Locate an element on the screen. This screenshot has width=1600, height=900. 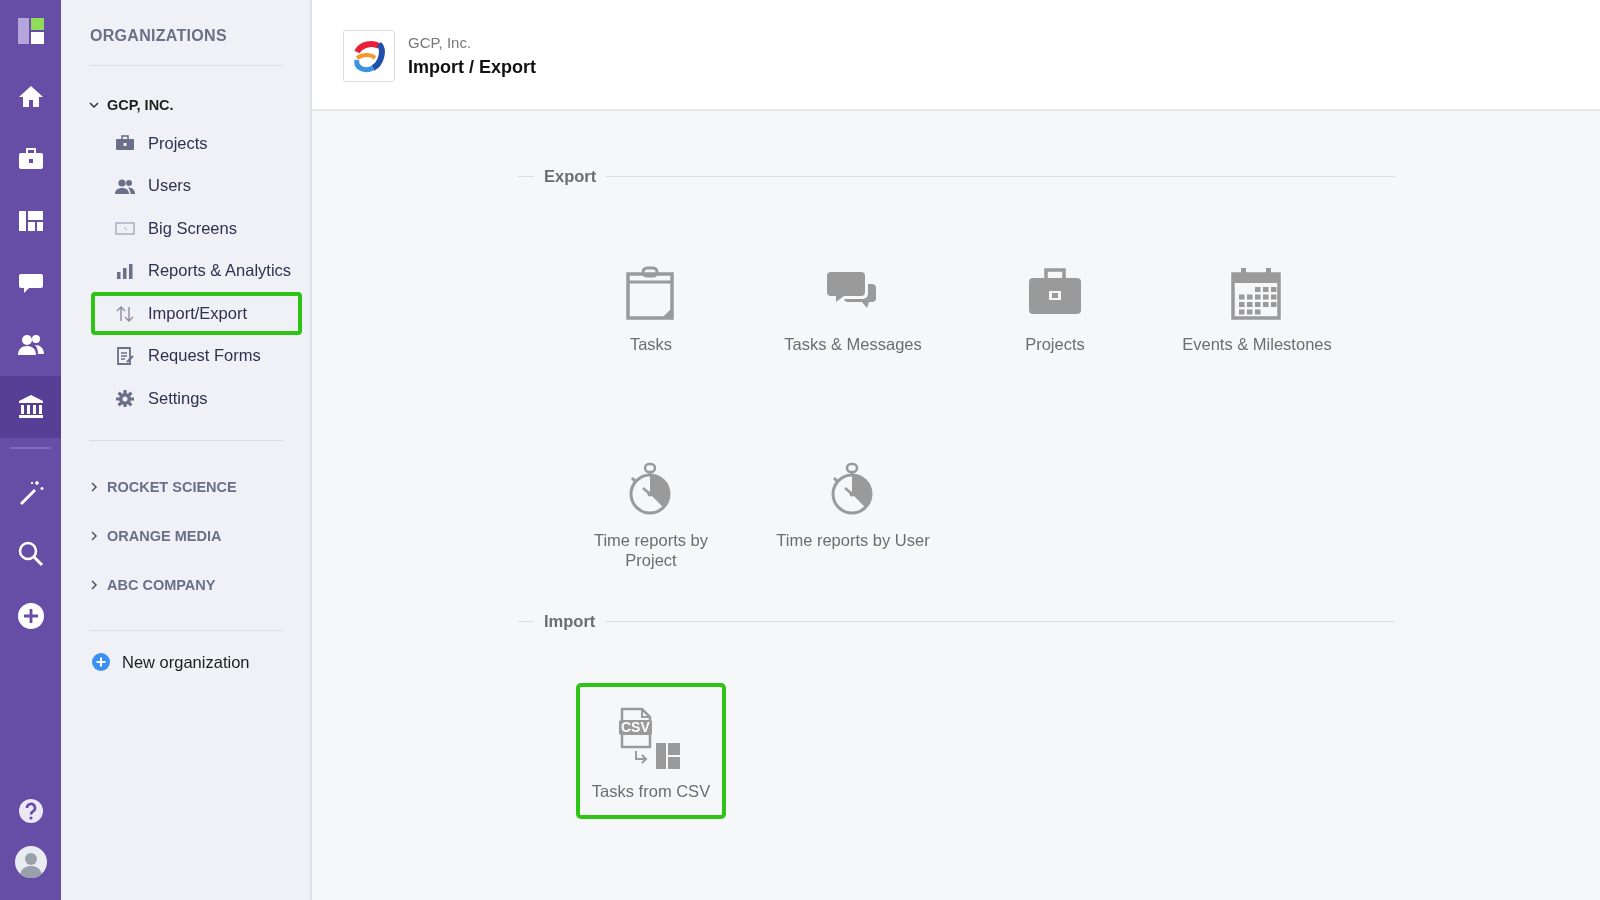
sidebar-item: Reports & Analytics is located at coordinates (196, 270).